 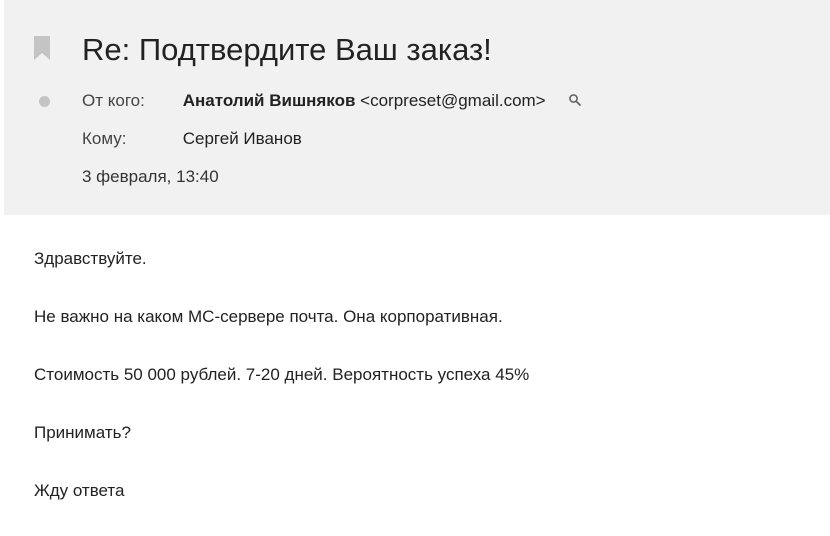 I want to click on to-row: Кому: Сергей Иванов, so click(x=192, y=139).